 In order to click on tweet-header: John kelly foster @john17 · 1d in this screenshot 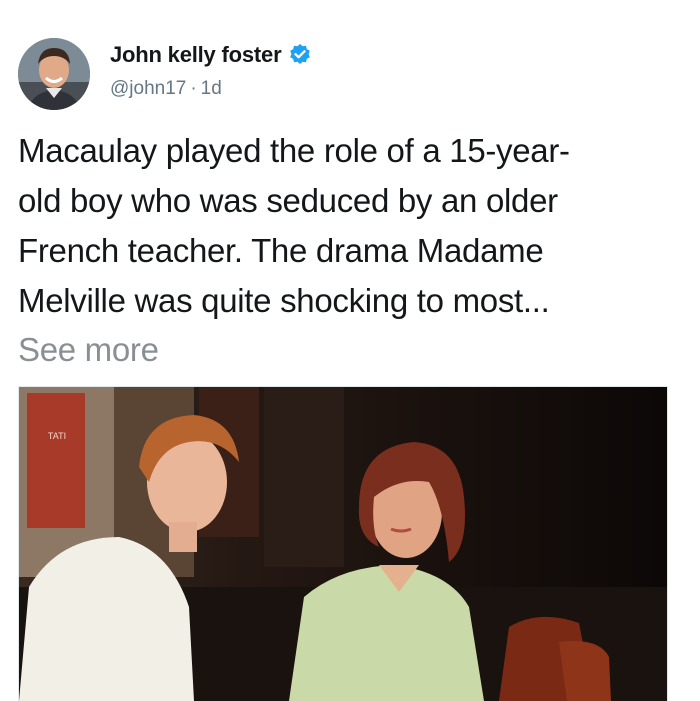, I will do `click(350, 74)`.